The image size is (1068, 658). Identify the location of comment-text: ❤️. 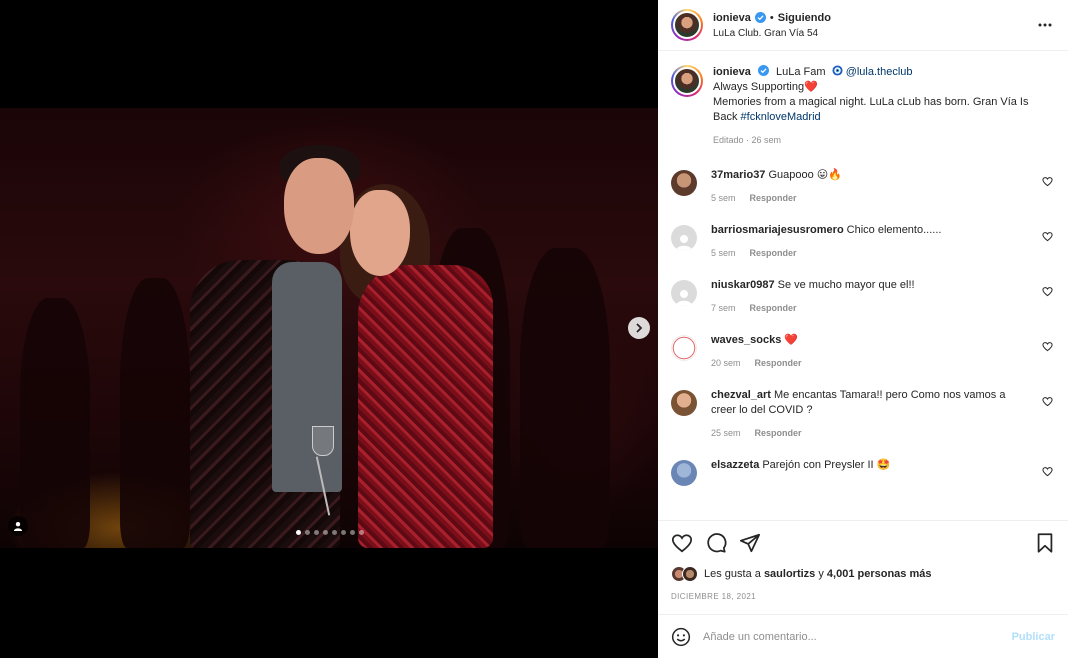
(791, 340).